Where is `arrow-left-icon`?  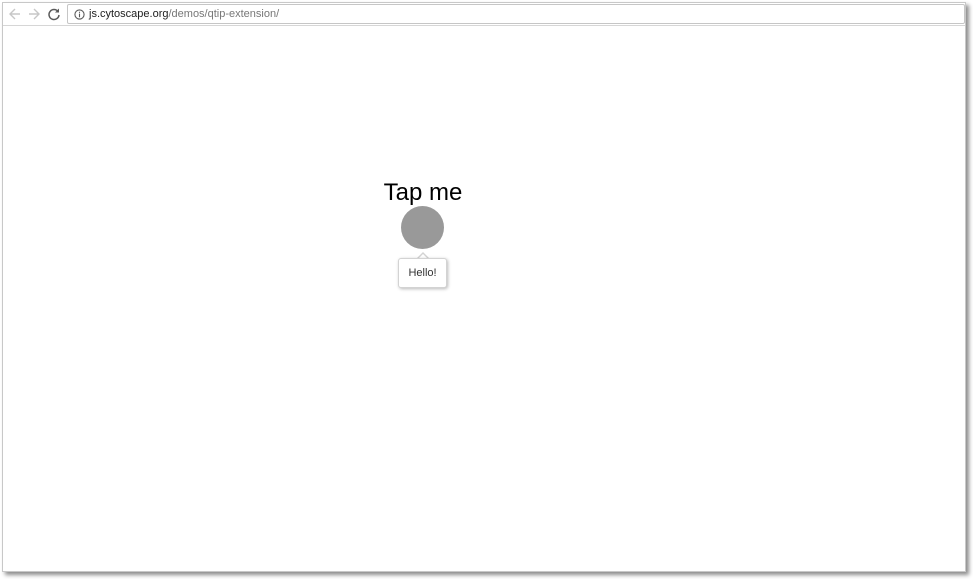 arrow-left-icon is located at coordinates (15, 14).